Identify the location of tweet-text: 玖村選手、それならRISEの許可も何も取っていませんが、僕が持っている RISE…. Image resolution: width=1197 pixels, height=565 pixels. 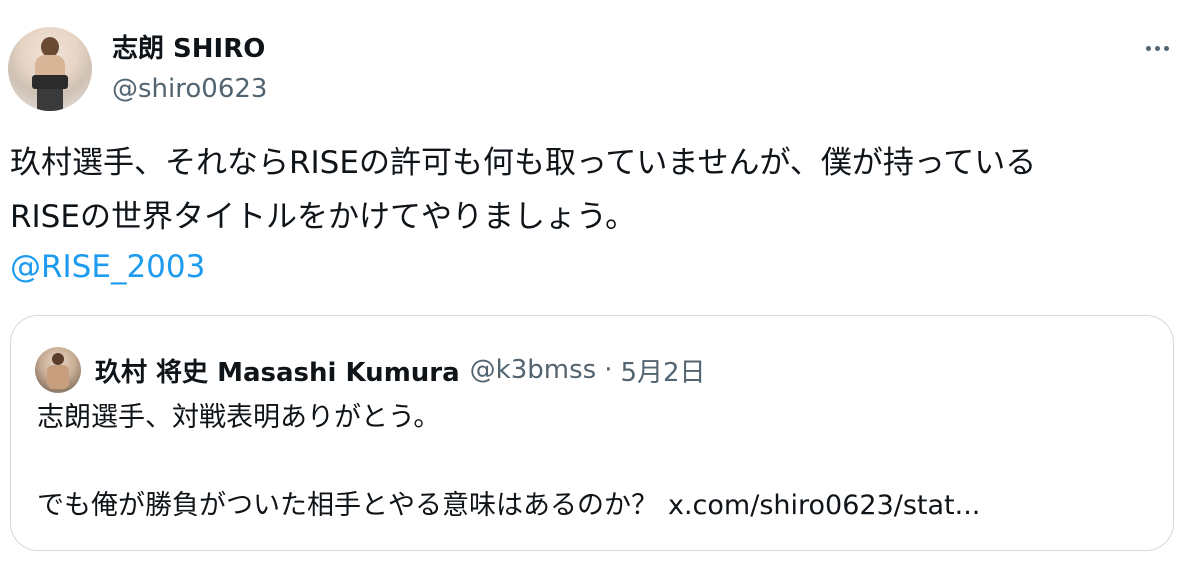
(523, 190).